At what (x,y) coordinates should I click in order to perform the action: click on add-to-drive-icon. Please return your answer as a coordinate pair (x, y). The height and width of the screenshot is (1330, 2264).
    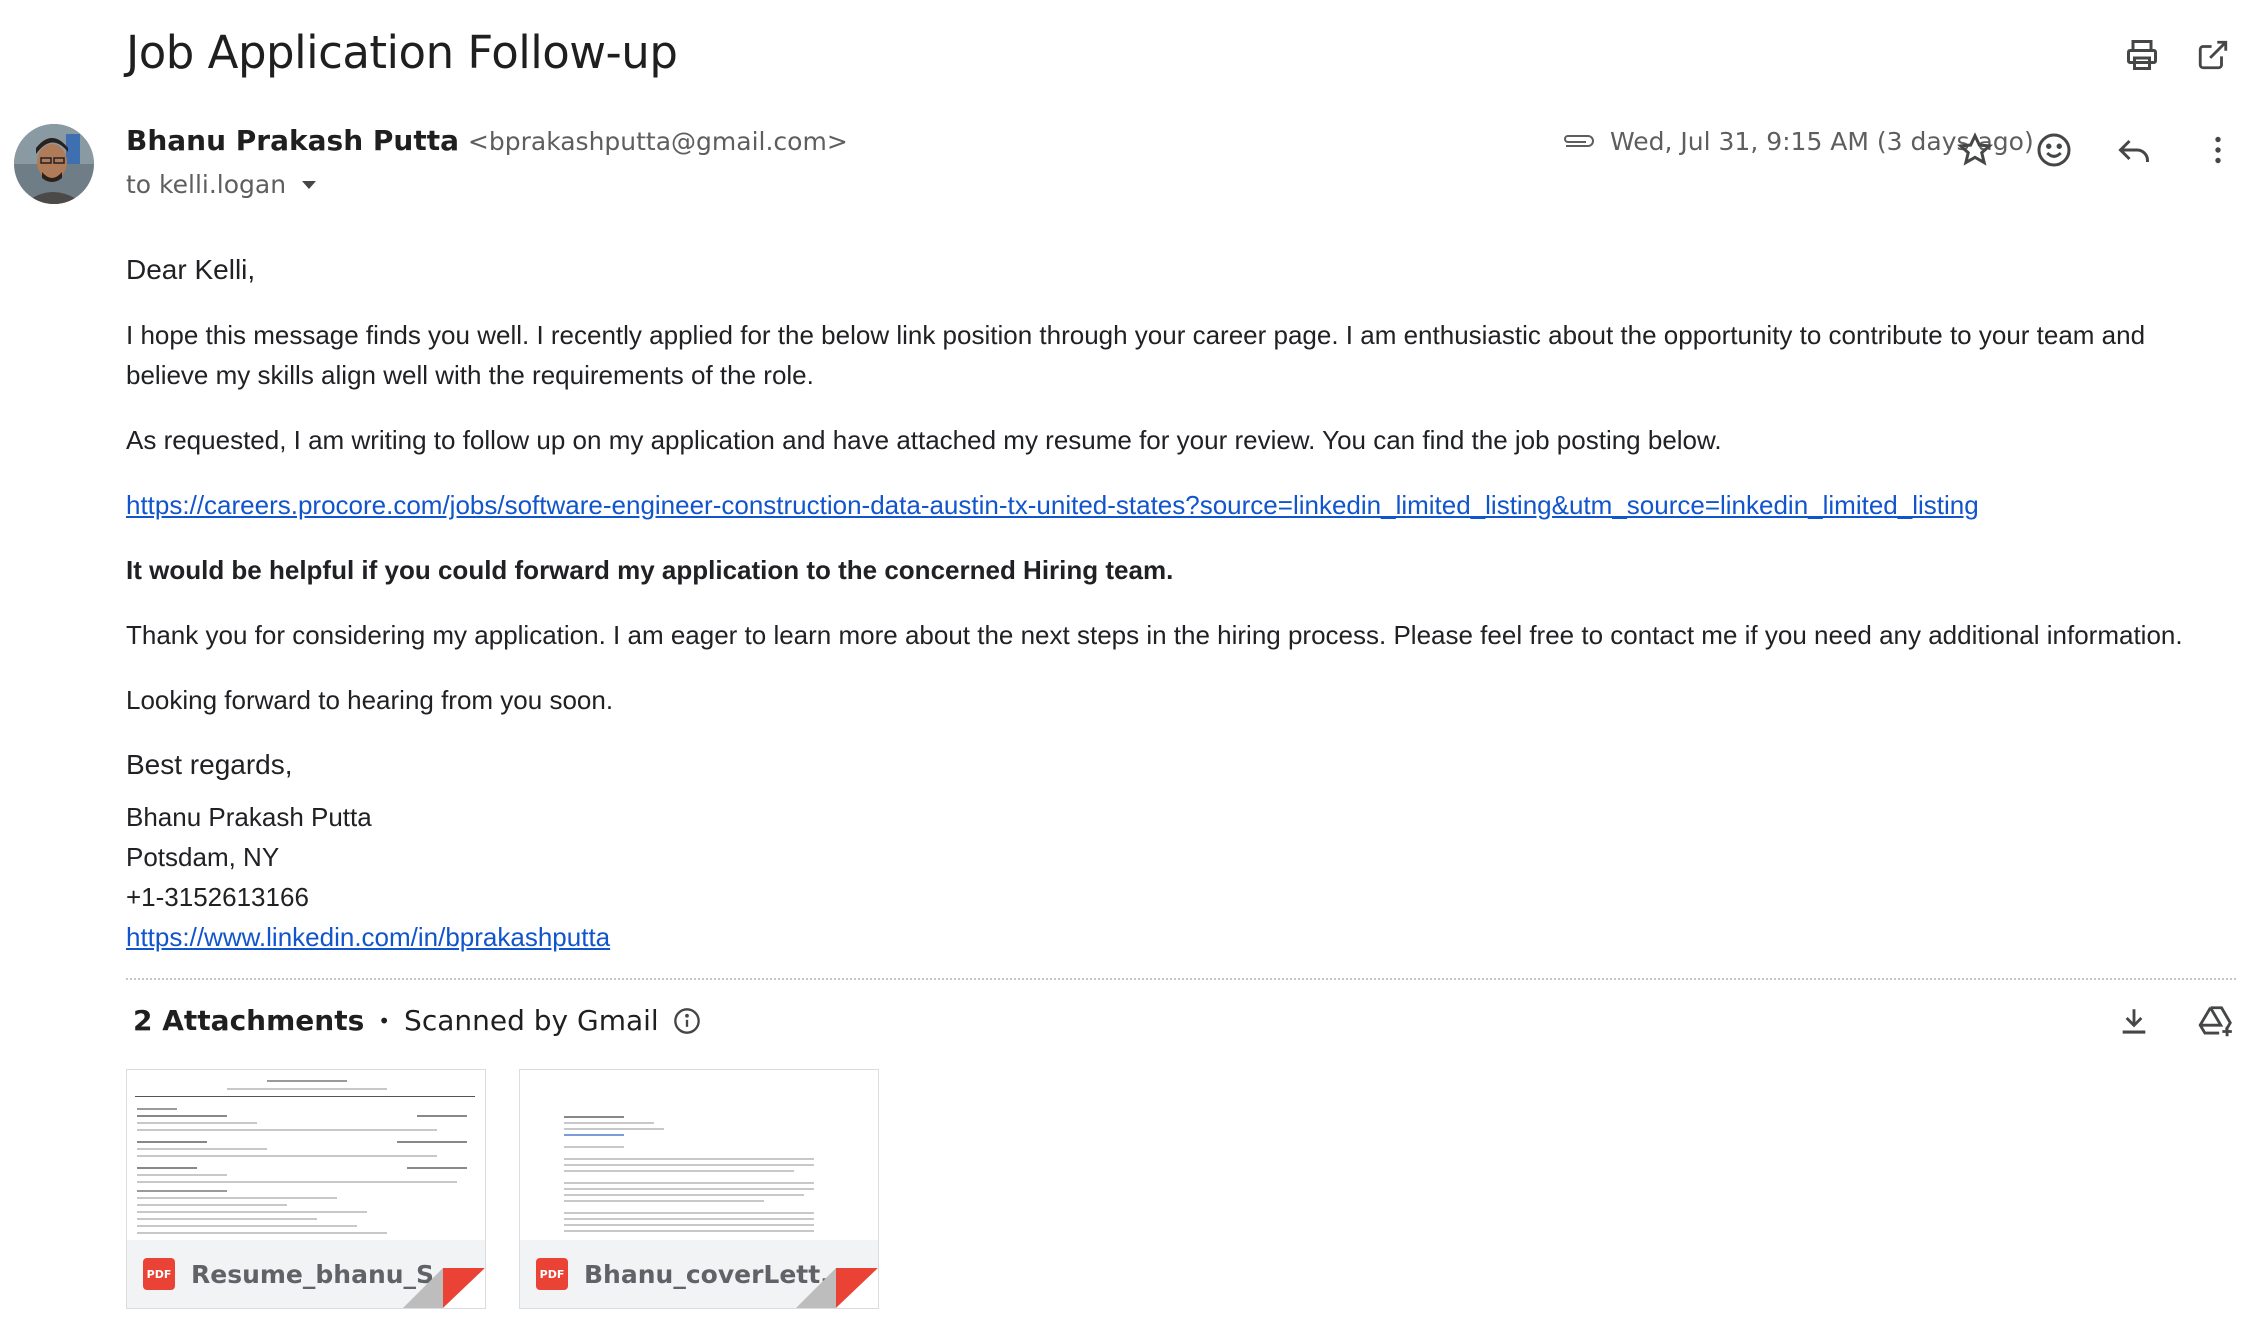
    Looking at the image, I should click on (2215, 1021).